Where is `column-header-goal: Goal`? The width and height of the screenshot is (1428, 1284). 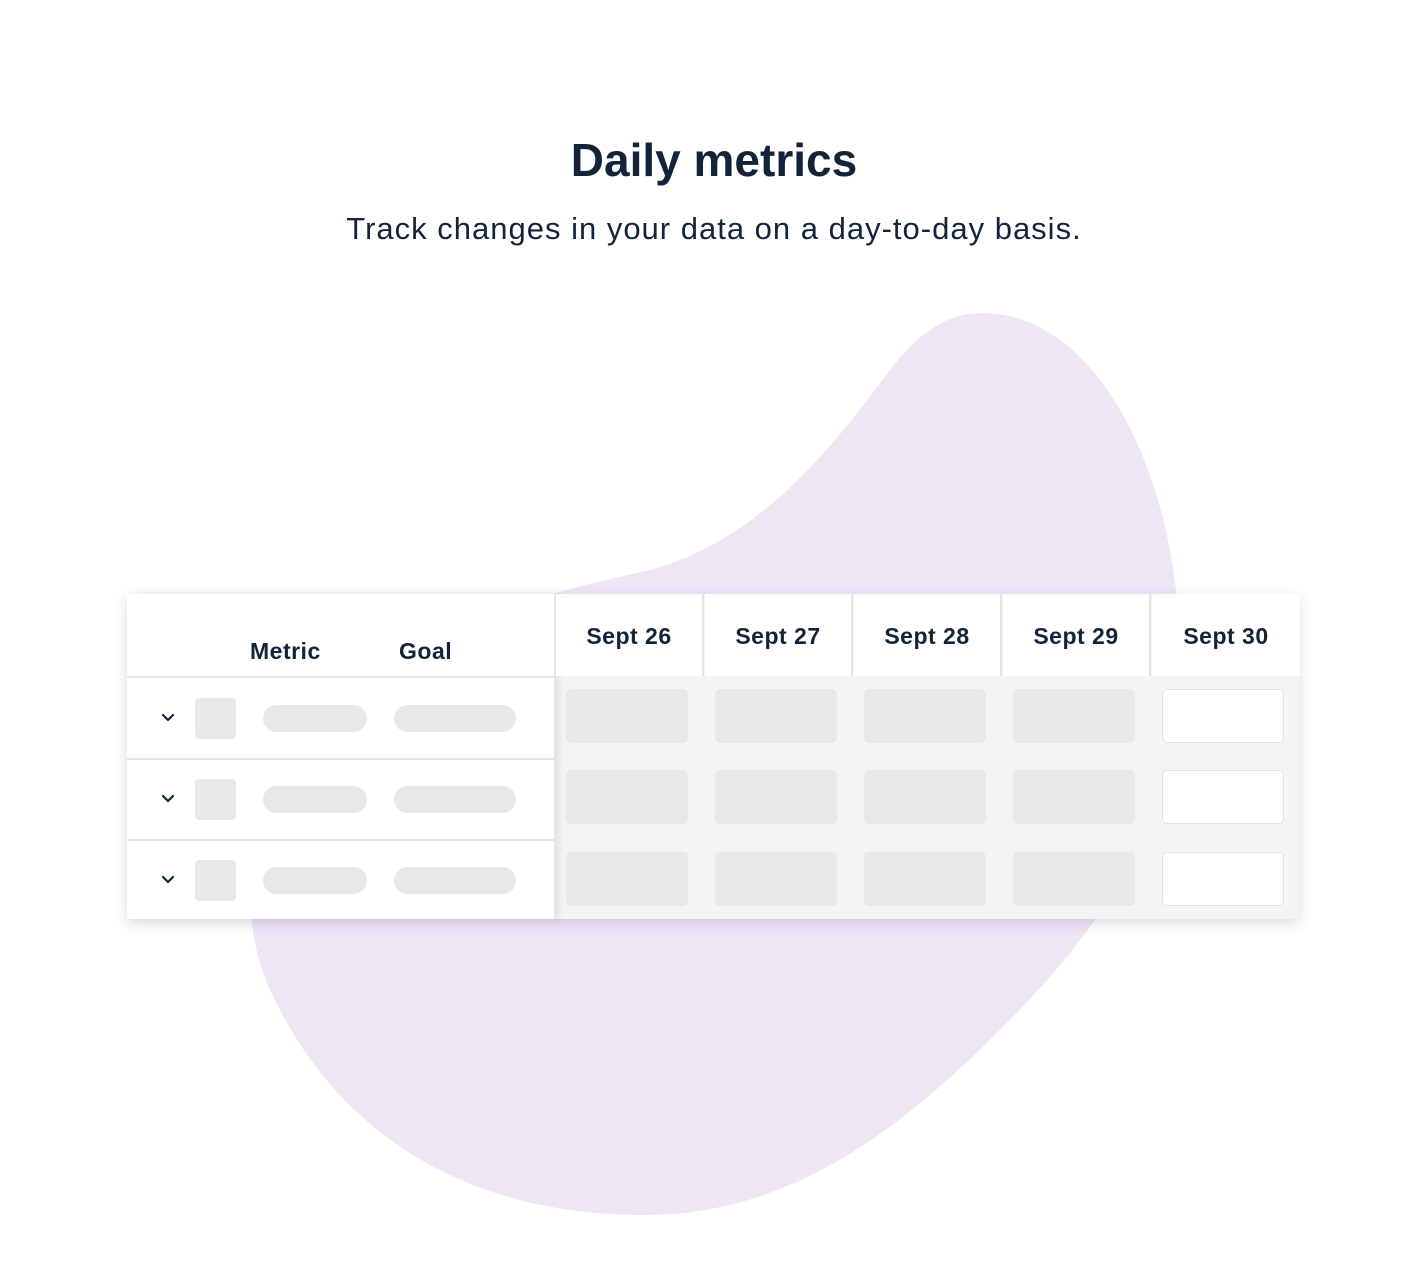
column-header-goal: Goal is located at coordinates (426, 651).